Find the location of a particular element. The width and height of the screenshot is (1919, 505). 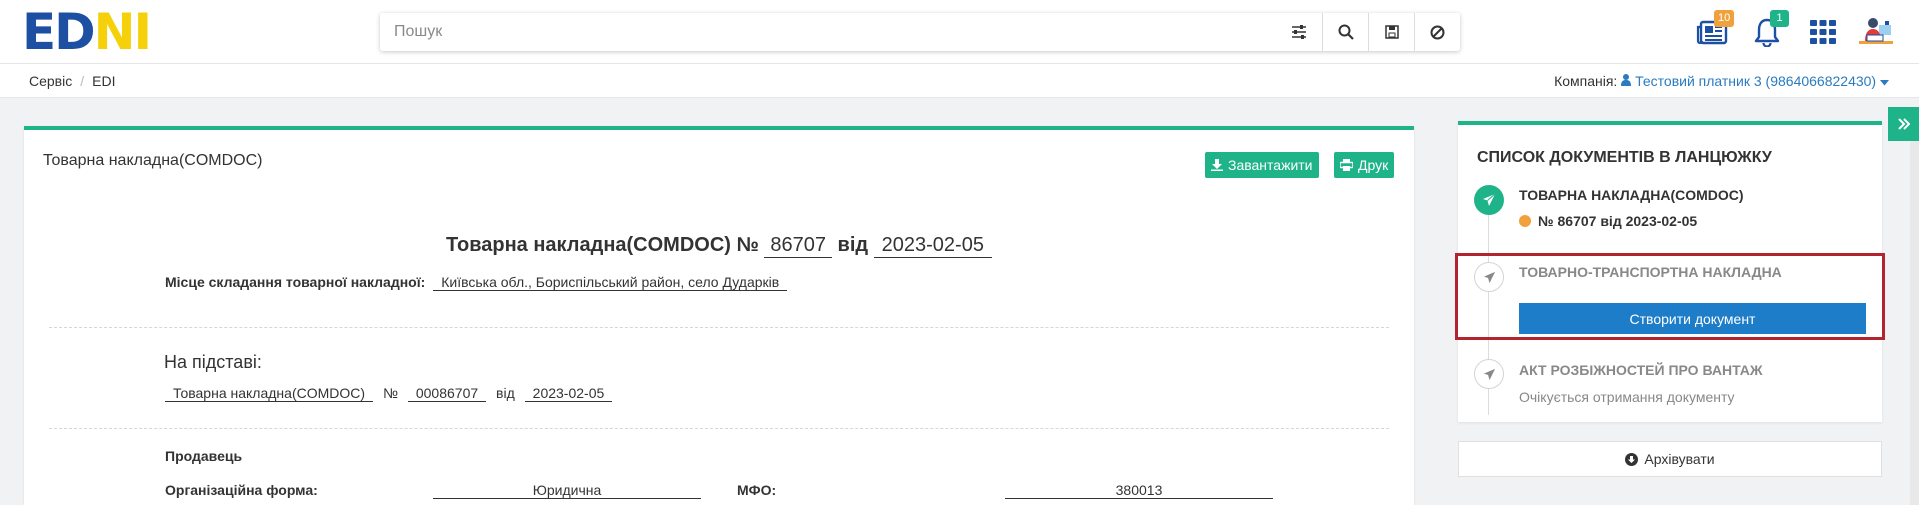

org-form-label-text: Організаційна форма: is located at coordinates (241, 490).